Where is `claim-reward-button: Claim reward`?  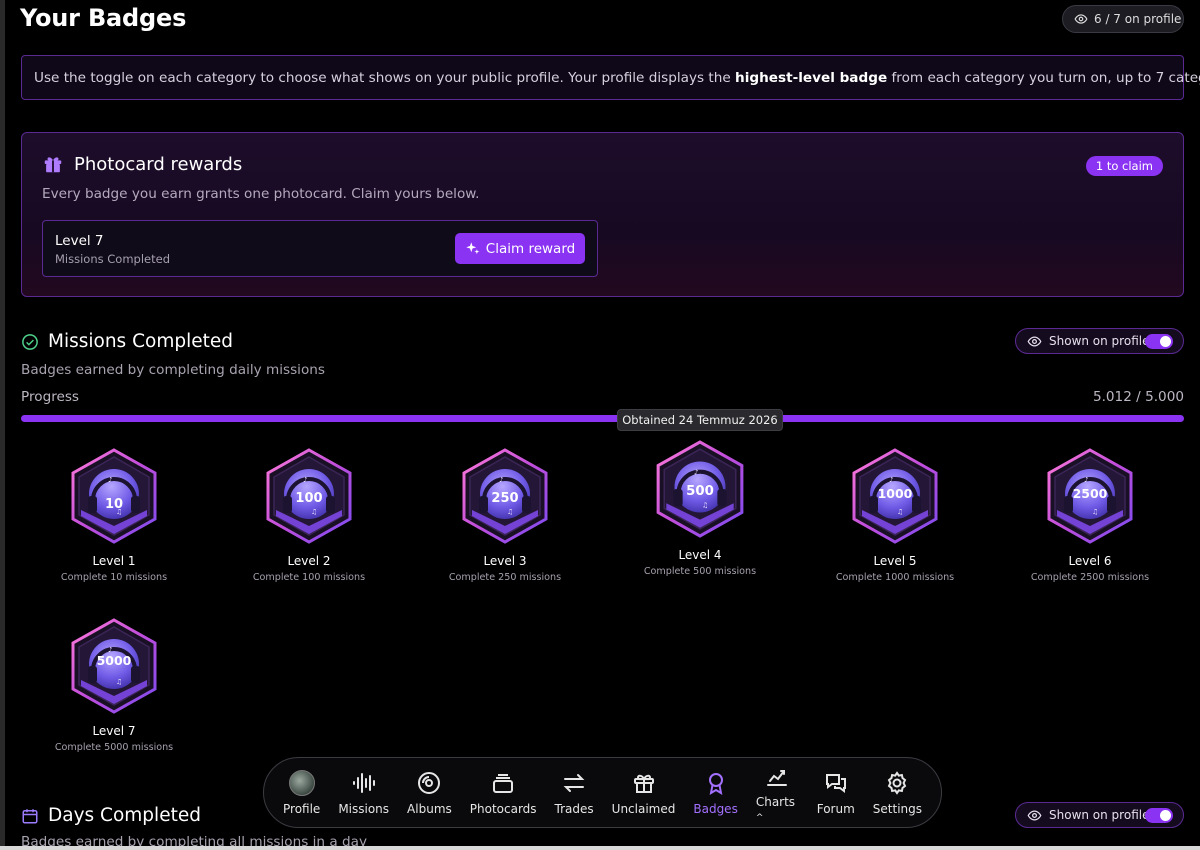 claim-reward-button: Claim reward is located at coordinates (520, 248).